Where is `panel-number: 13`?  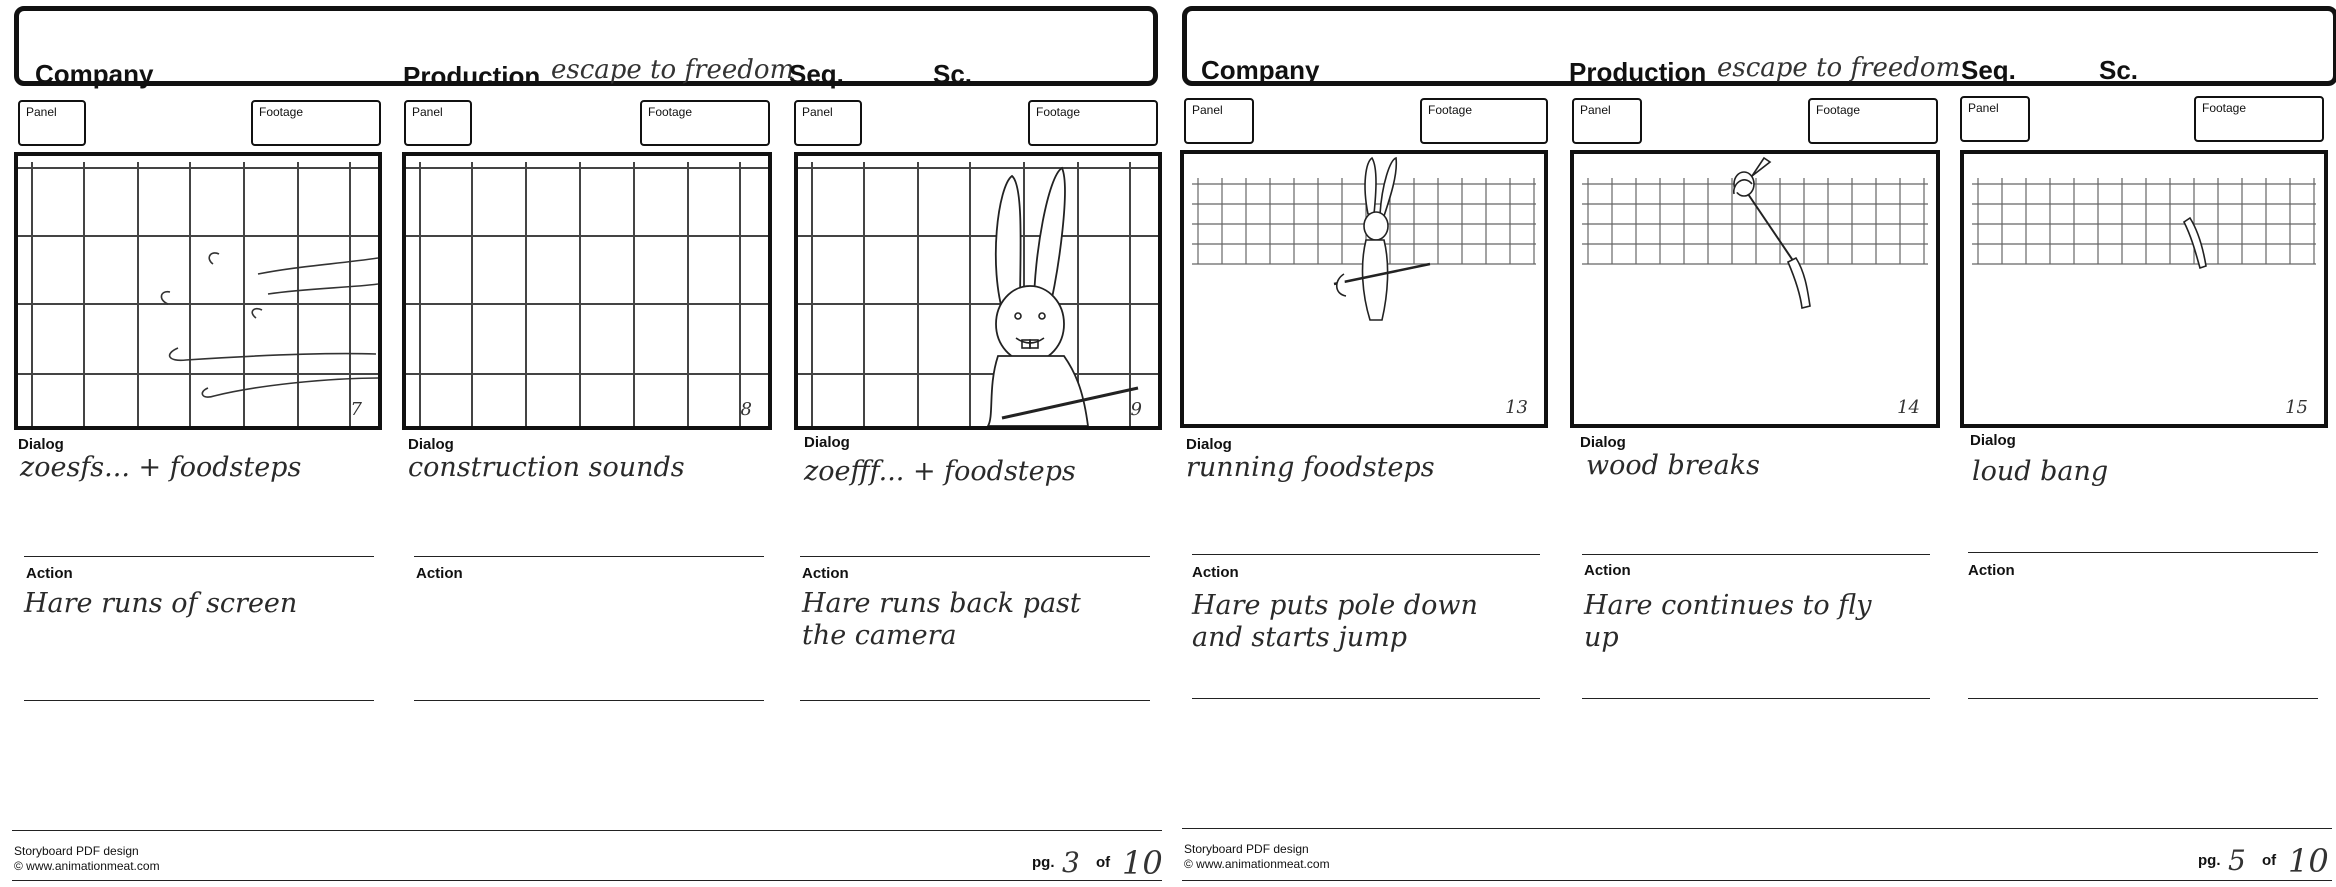
panel-number: 13 is located at coordinates (1516, 407).